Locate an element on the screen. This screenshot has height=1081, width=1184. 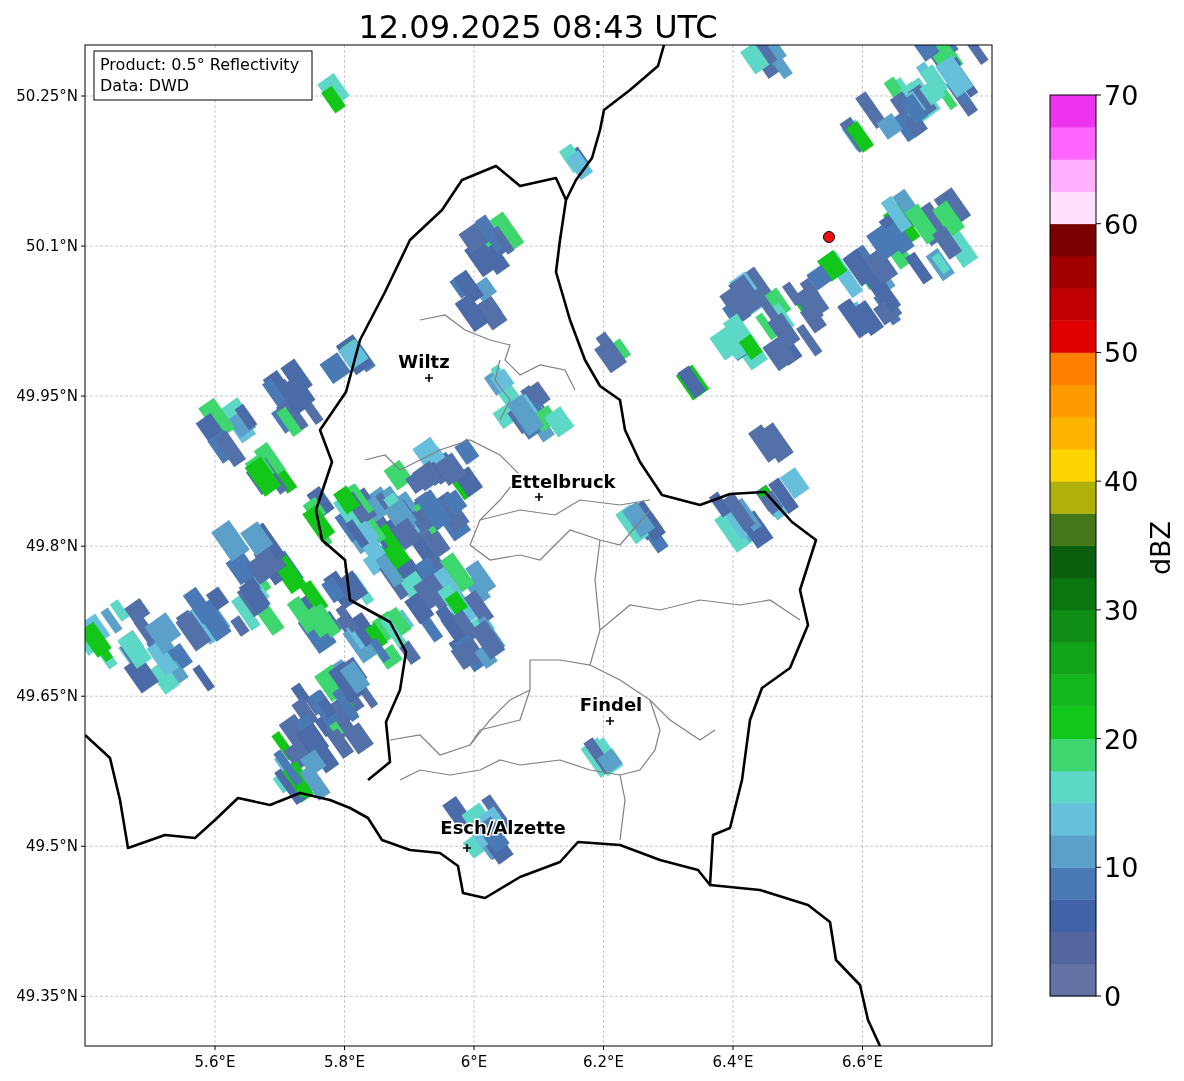
axis-tick-label: 6.6°E is located at coordinates (862, 1062).